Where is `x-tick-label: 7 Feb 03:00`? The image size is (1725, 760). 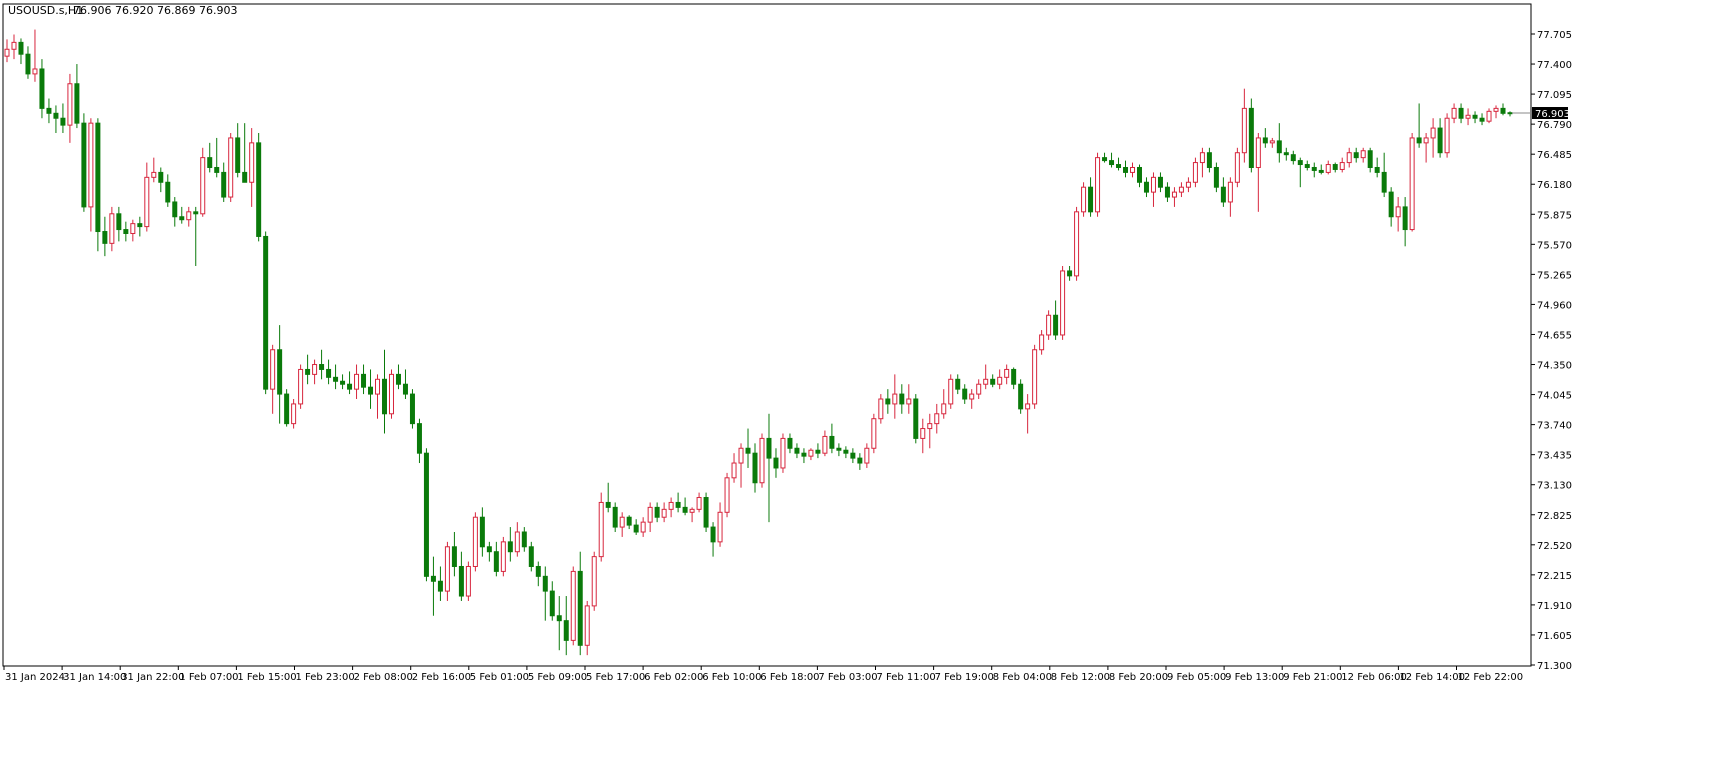
x-tick-label: 7 Feb 03:00 is located at coordinates (847, 677).